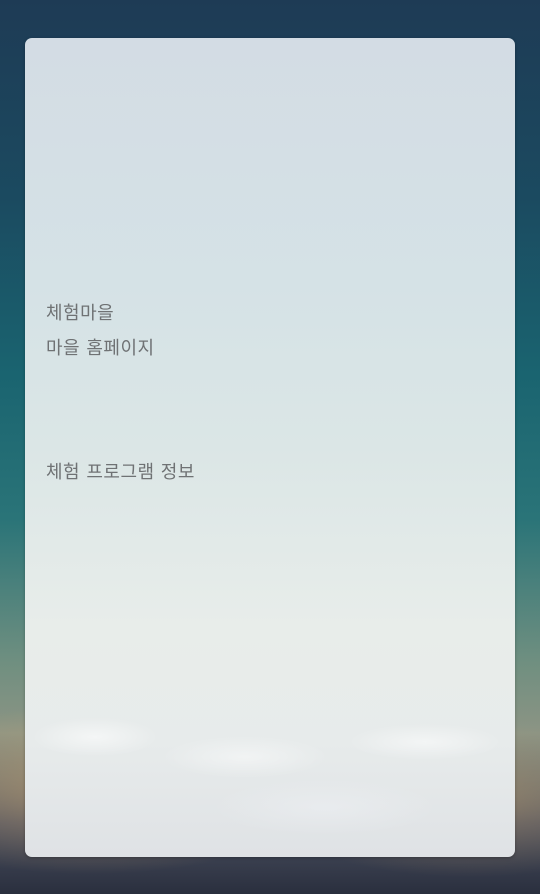  What do you see at coordinates (120, 473) in the screenshot?
I see `experience-program-info-link: 체험 프로그램 정보` at bounding box center [120, 473].